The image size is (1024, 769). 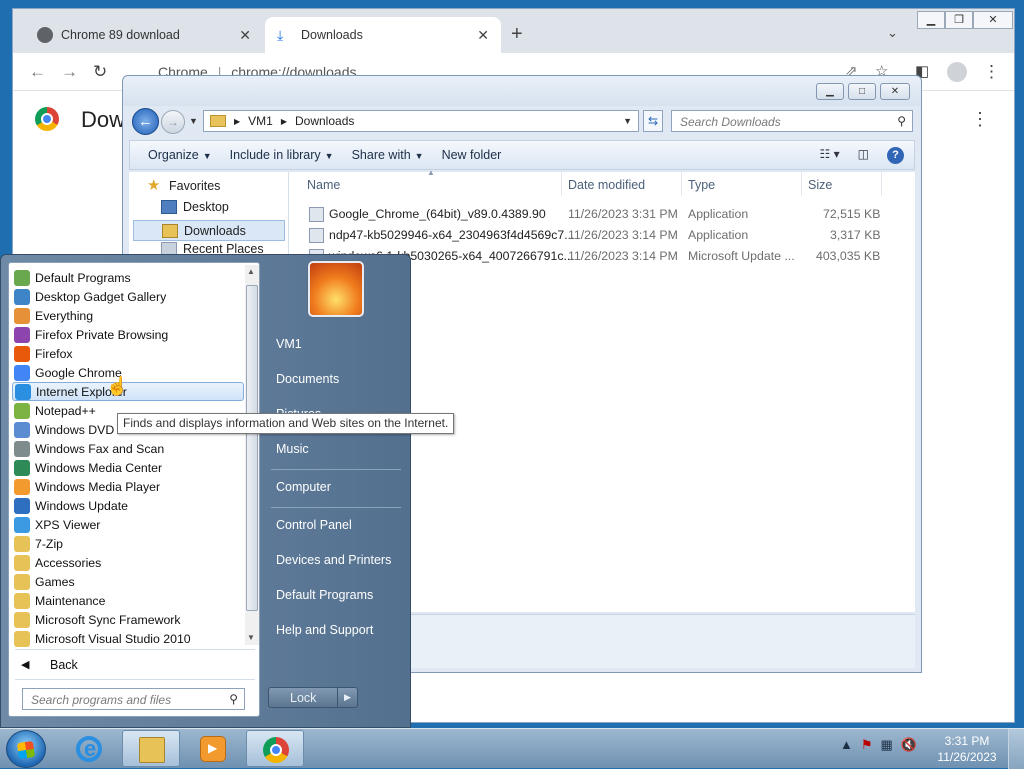 What do you see at coordinates (878, 745) in the screenshot?
I see `notification-area: ▲ ⚑ ▦ 🔇` at bounding box center [878, 745].